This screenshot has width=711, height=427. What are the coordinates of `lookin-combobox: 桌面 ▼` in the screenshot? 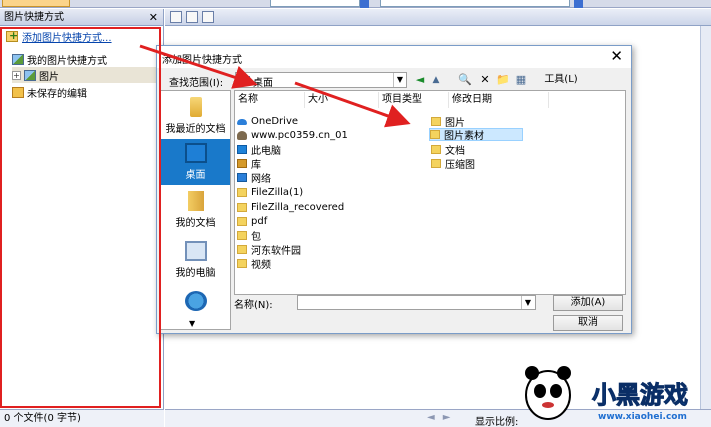 It's located at (321, 80).